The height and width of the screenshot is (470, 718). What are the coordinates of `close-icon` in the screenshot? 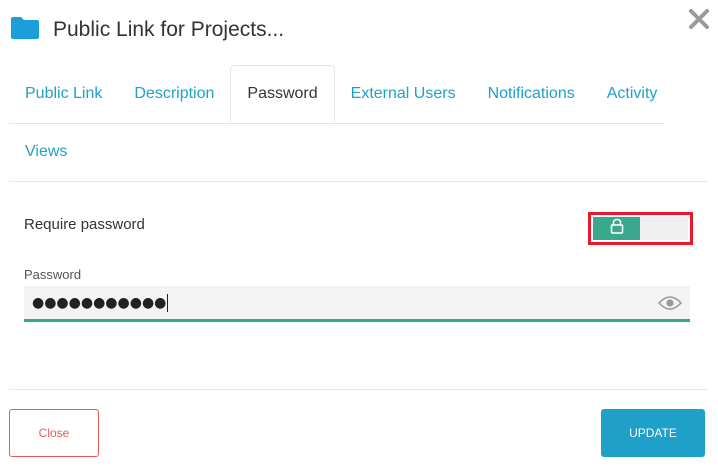 It's located at (699, 19).